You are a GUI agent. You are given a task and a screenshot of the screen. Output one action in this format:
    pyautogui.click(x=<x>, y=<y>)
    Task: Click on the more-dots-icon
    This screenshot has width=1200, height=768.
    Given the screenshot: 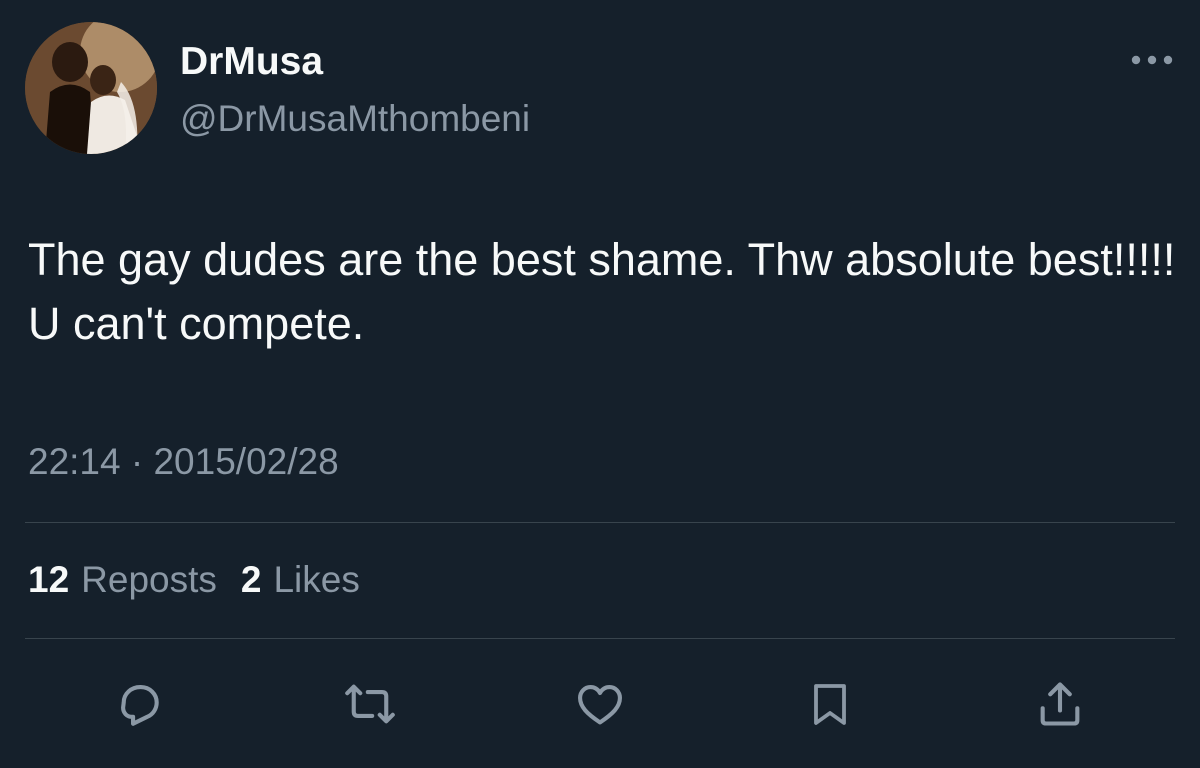 What is the action you would take?
    pyautogui.click(x=1152, y=60)
    